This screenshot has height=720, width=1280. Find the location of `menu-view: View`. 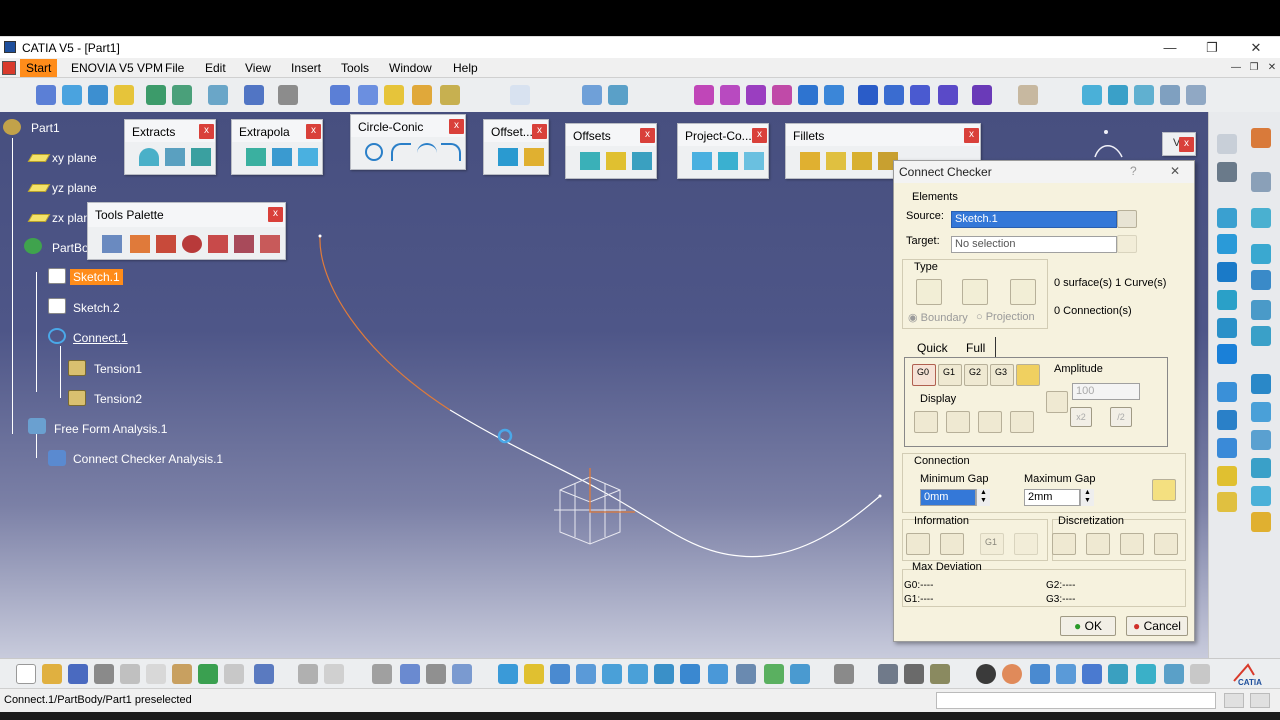

menu-view: View is located at coordinates (258, 68).